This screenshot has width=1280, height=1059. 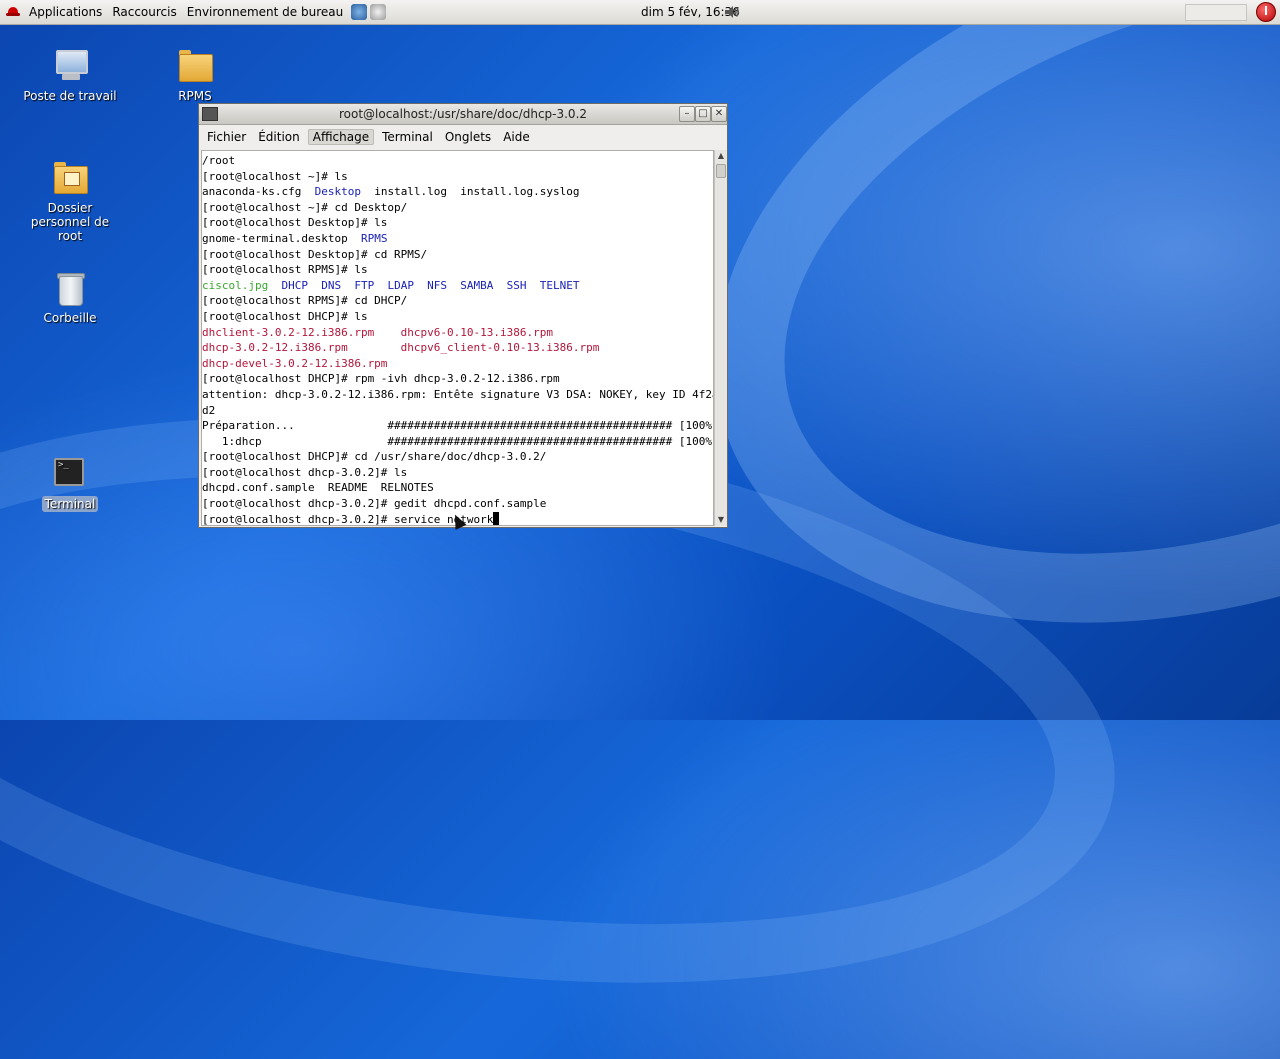 I want to click on volume-icon, so click(x=732, y=12).